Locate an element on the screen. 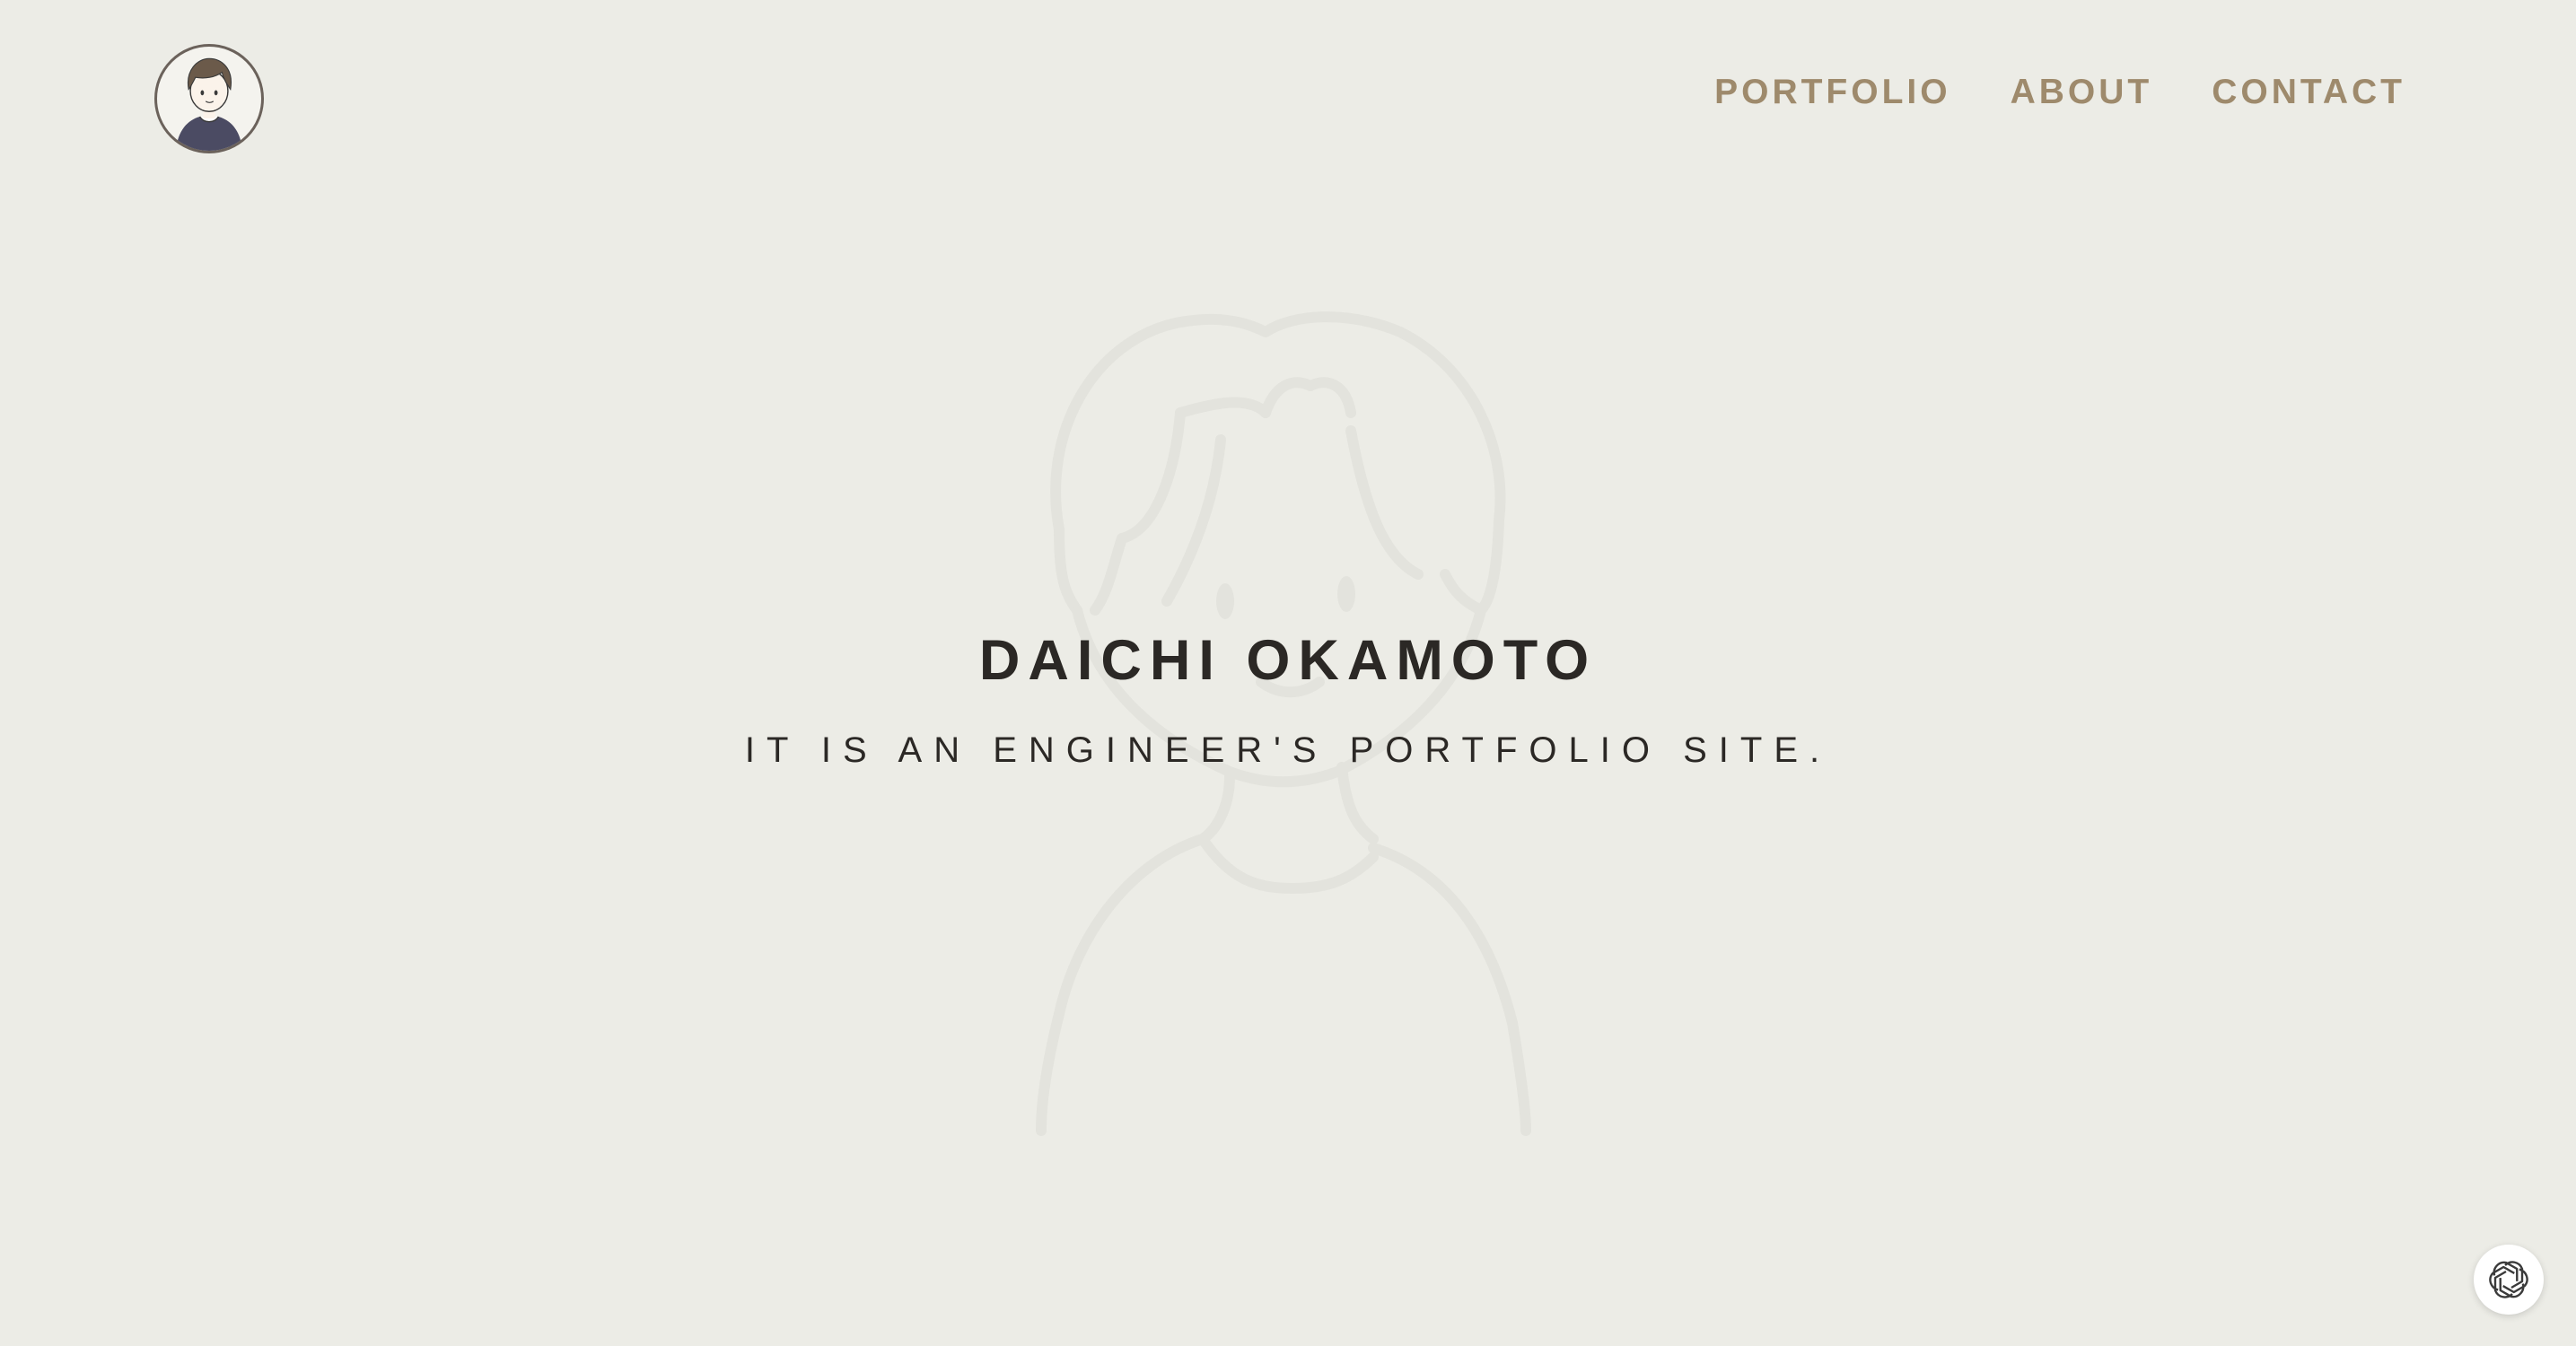 Image resolution: width=2576 pixels, height=1346 pixels. nav-portfolio-link: PORTFOLIO is located at coordinates (1832, 91).